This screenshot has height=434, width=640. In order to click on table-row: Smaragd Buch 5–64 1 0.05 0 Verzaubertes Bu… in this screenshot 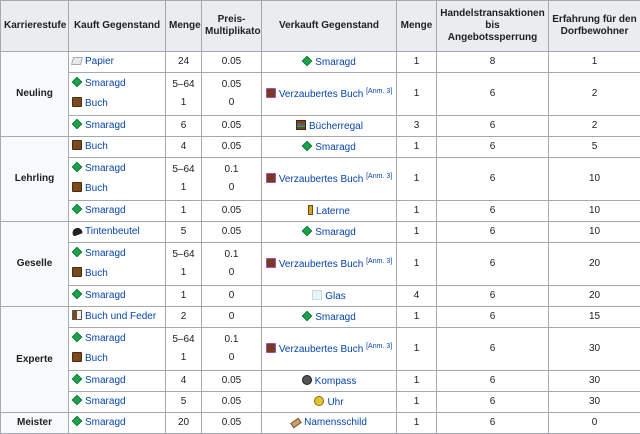, I will do `click(320, 94)`.